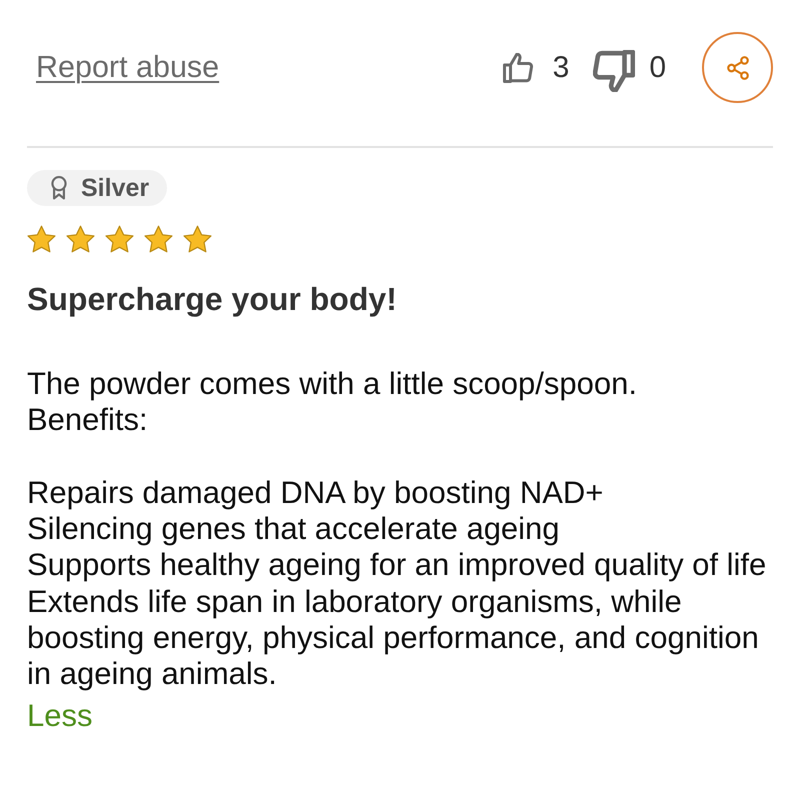 This screenshot has width=800, height=800. I want to click on thumbs-down-icon, so click(614, 71).